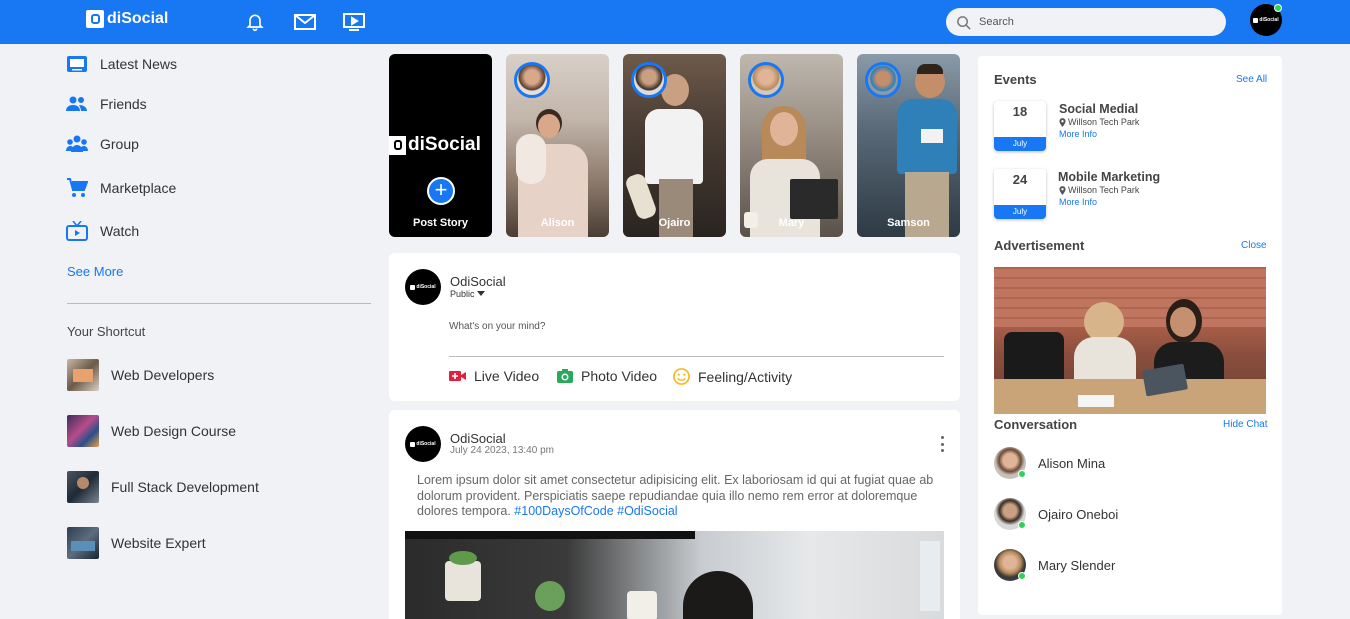 This screenshot has width=1350, height=619. Describe the element at coordinates (1036, 424) in the screenshot. I see `conversation-title: Conversation` at that location.